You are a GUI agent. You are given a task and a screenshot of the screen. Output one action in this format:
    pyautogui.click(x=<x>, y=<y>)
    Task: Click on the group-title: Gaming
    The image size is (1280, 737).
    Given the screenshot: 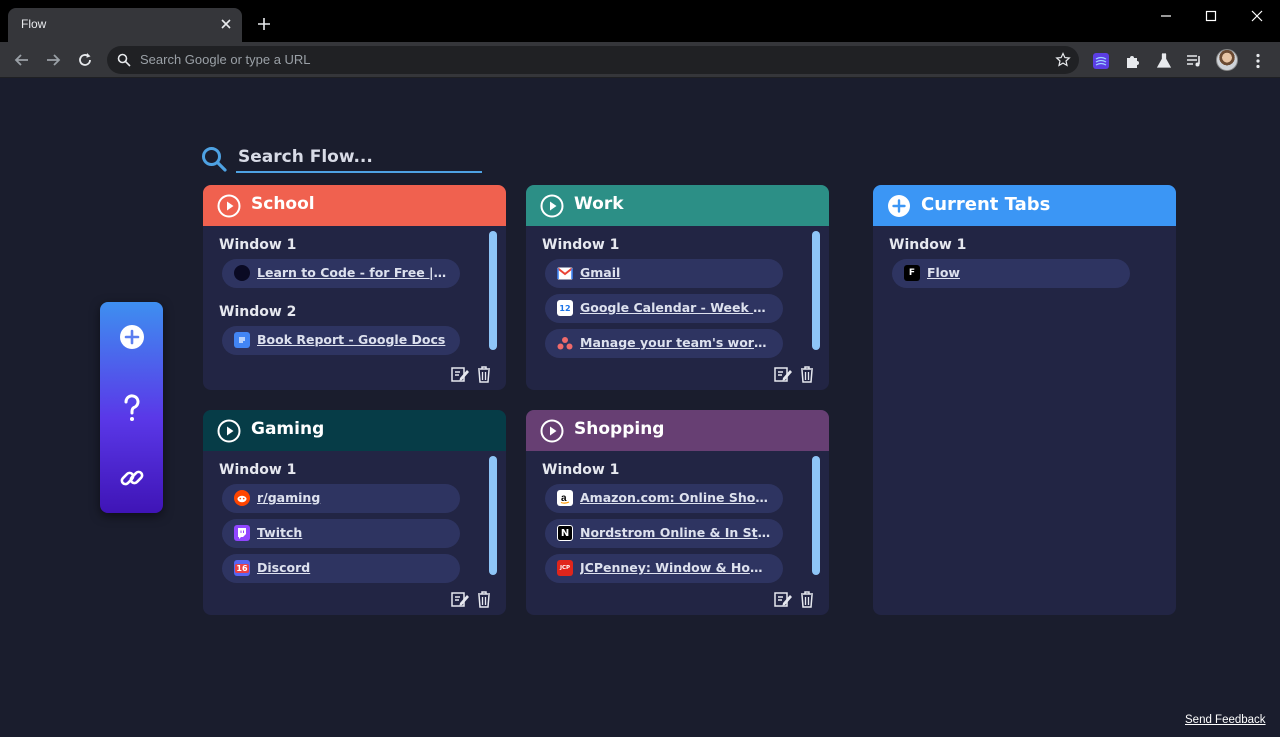 What is the action you would take?
    pyautogui.click(x=288, y=429)
    